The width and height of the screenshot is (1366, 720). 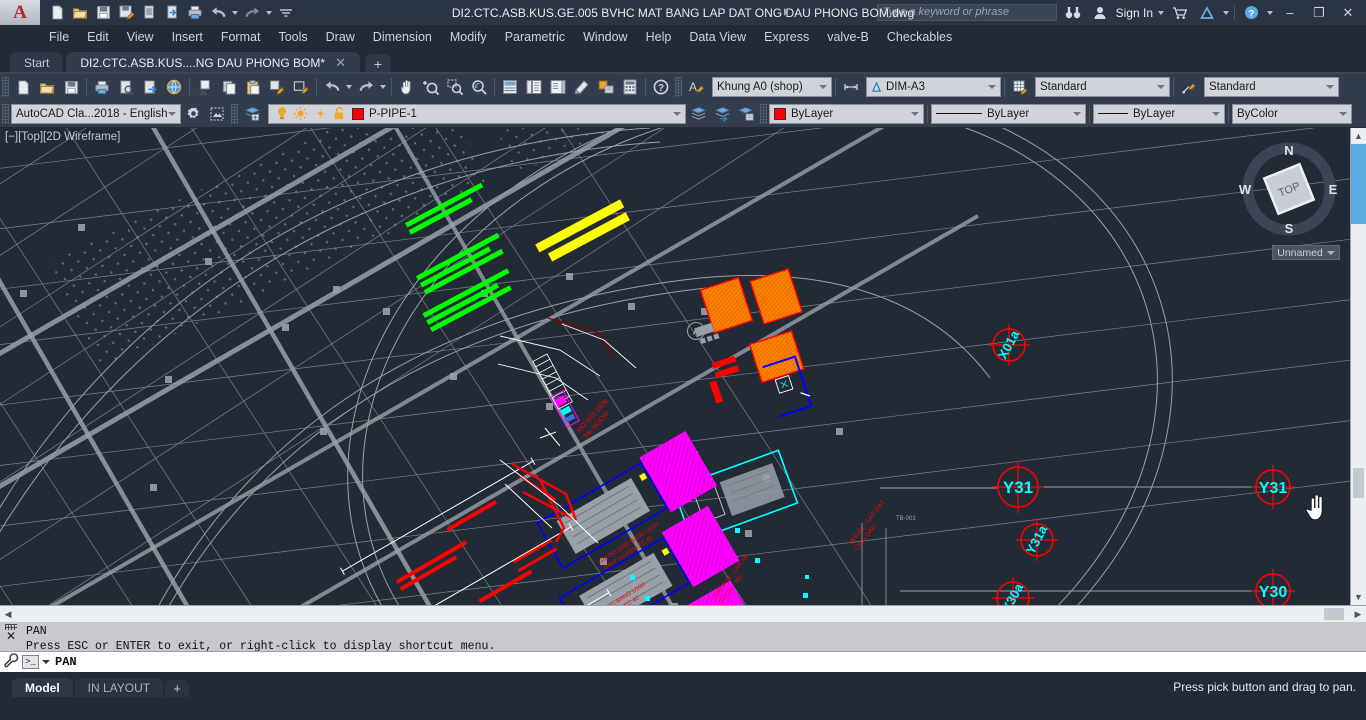 I want to click on scroll-up-icon: ▲, so click(x=1358, y=136).